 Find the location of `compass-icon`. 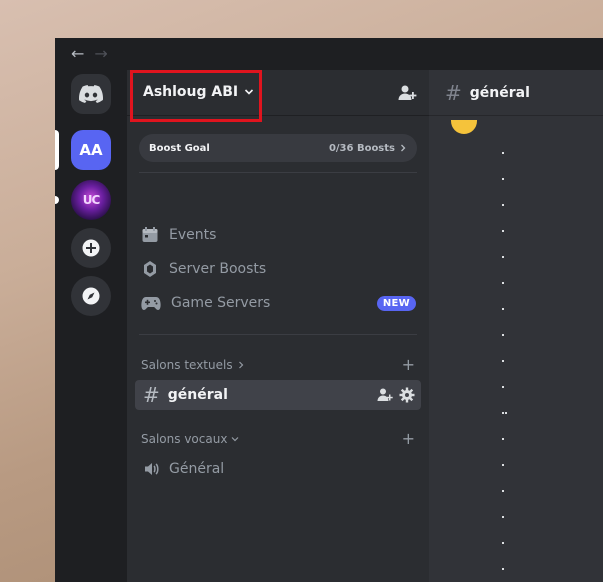

compass-icon is located at coordinates (91, 296).